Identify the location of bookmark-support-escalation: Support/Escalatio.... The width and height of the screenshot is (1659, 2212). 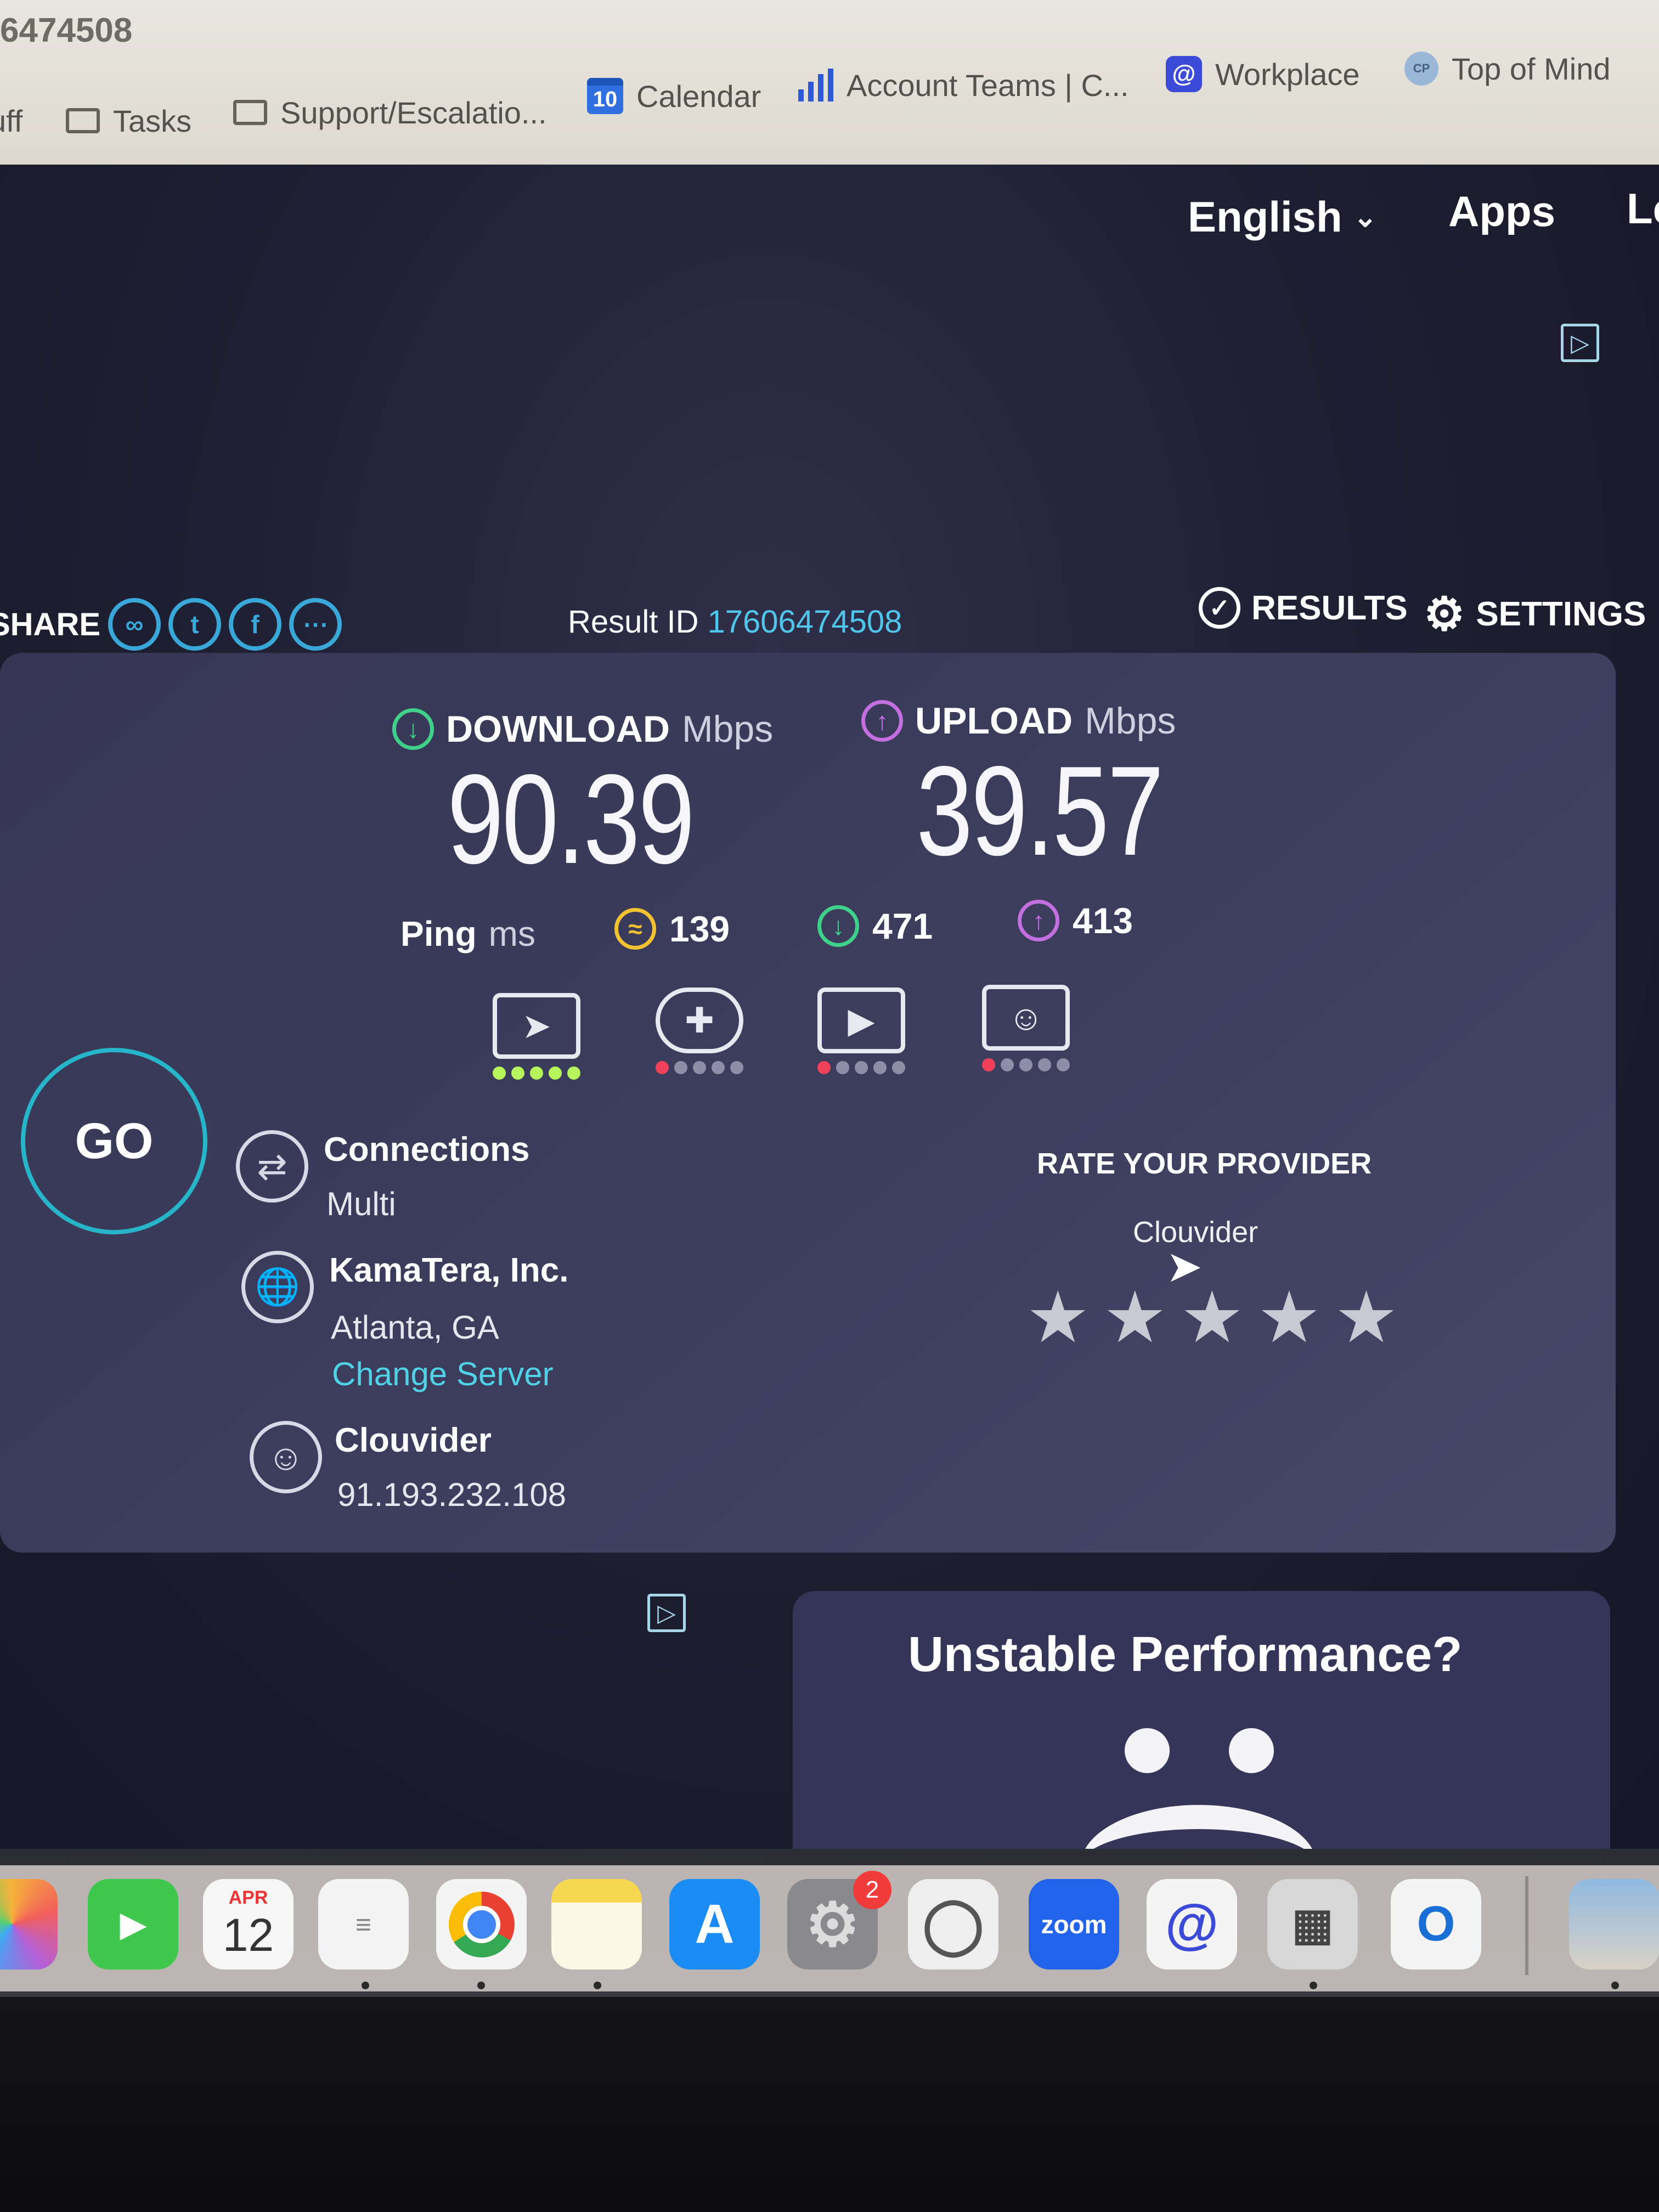
(390, 113).